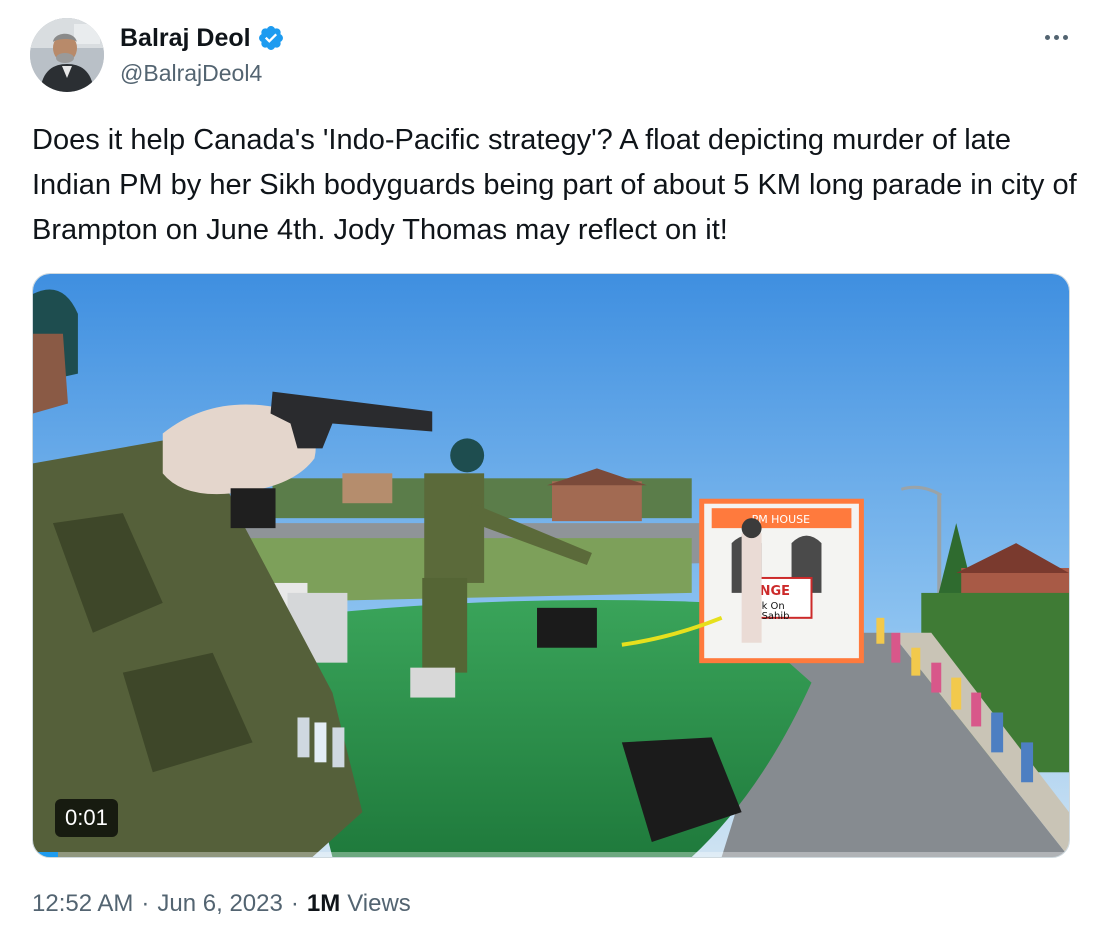  Describe the element at coordinates (1056, 37) in the screenshot. I see `more-options-icon` at that location.